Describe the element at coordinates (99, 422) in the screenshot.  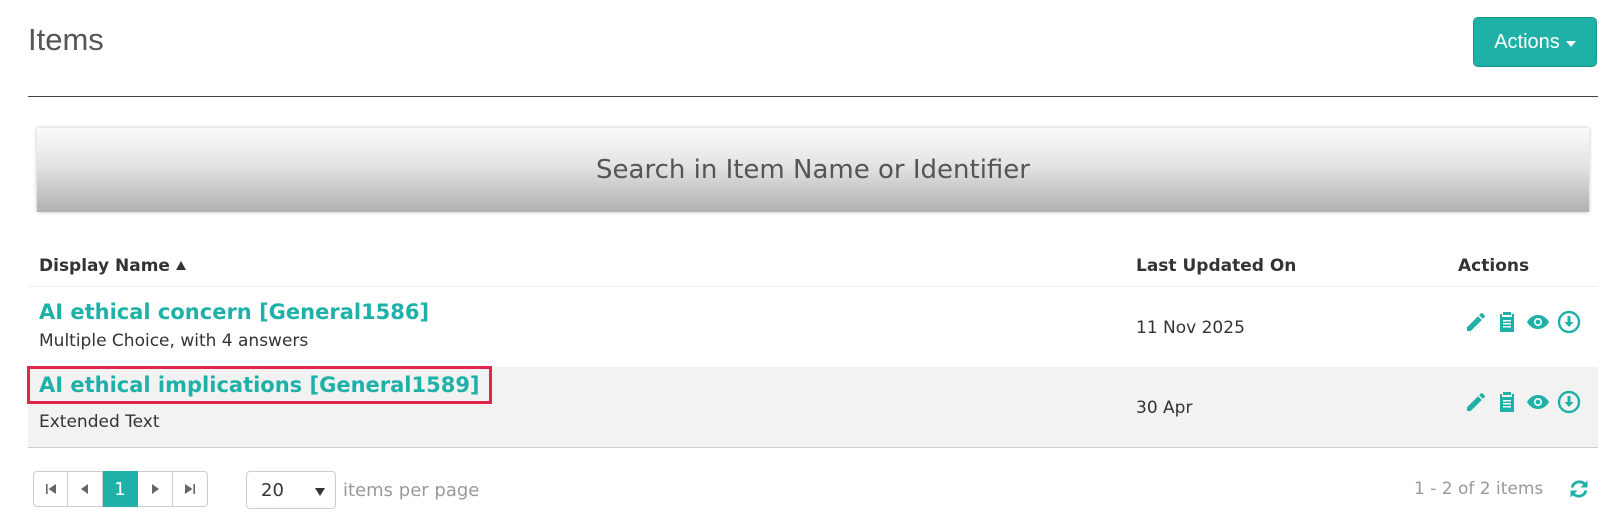
I see `item-type-text: Extended Text` at that location.